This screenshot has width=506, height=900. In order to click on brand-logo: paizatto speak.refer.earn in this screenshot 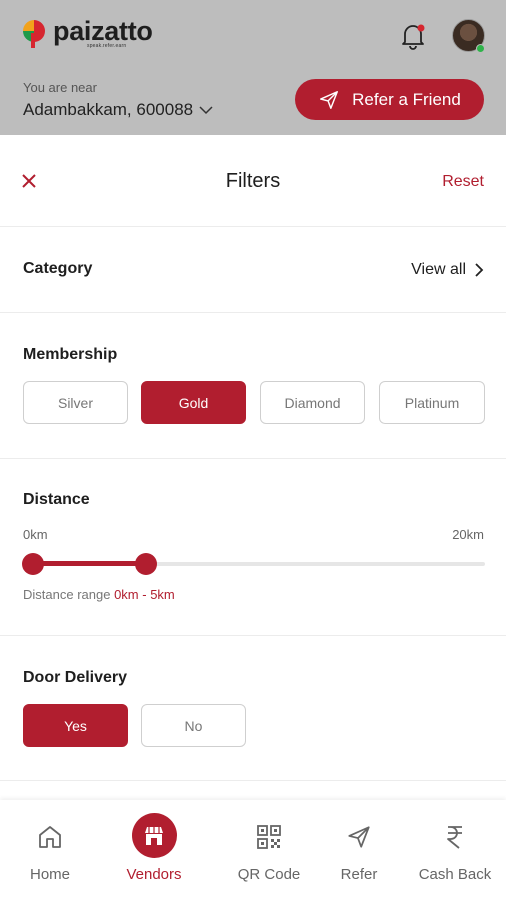, I will do `click(87, 33)`.